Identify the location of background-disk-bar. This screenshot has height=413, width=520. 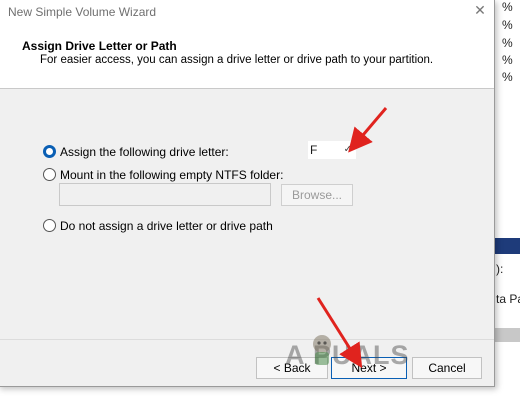
(507, 246).